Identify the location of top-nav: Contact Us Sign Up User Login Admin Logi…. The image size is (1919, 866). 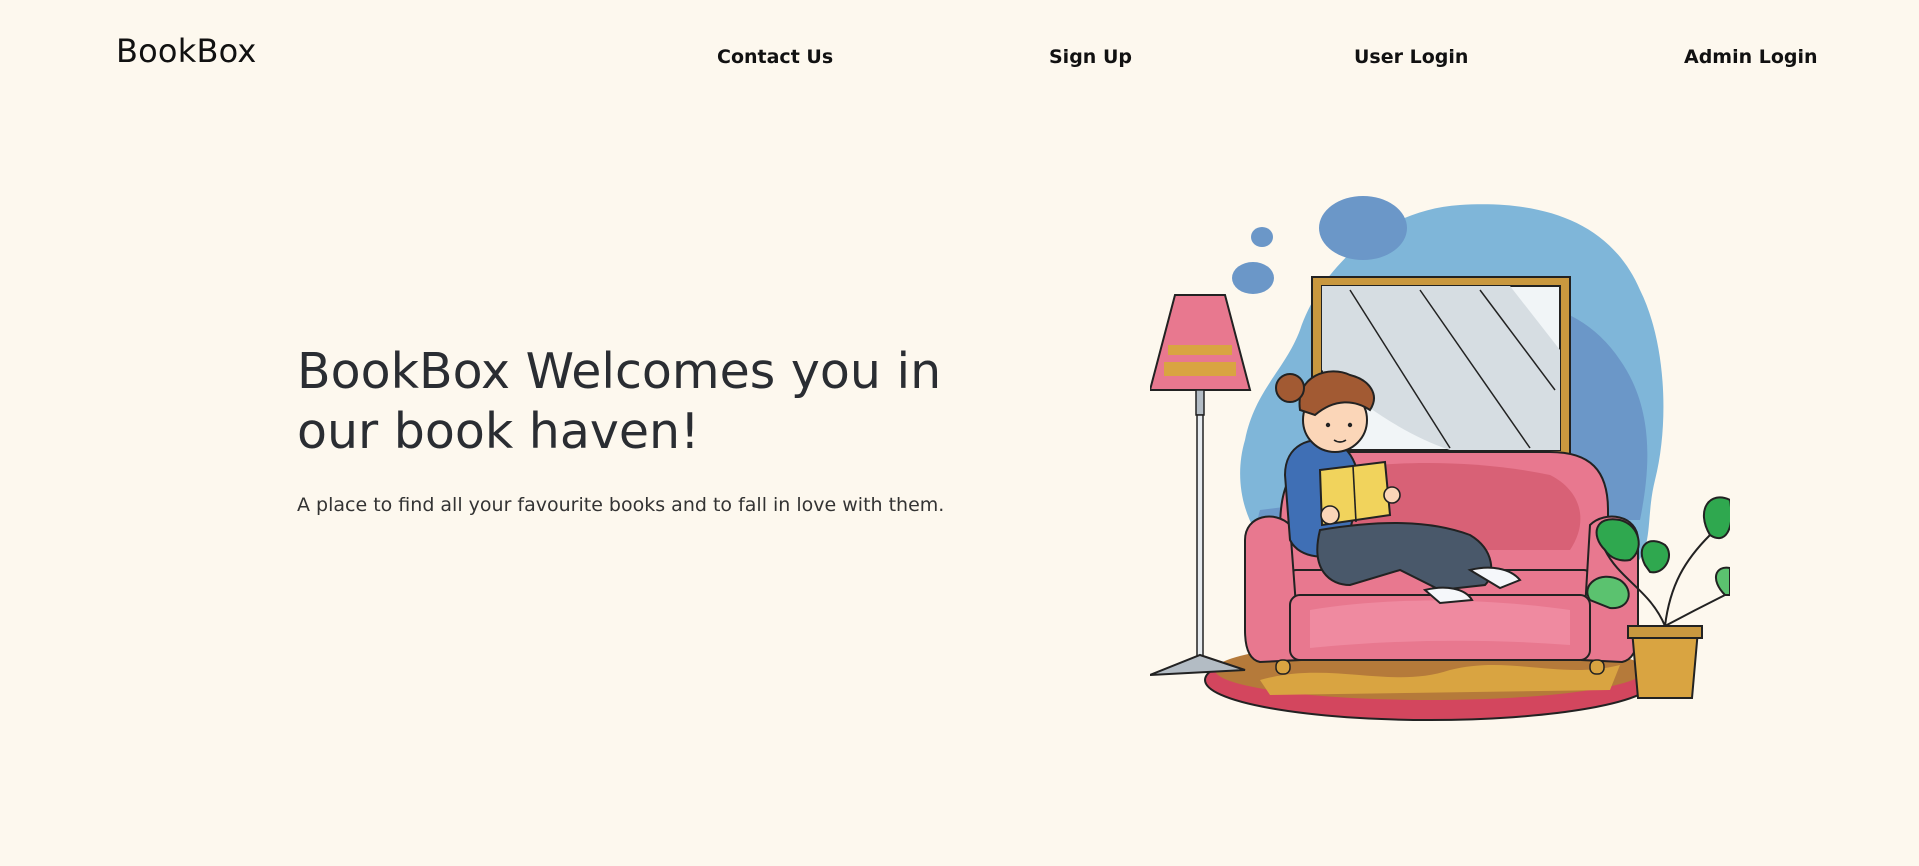
(959, 58).